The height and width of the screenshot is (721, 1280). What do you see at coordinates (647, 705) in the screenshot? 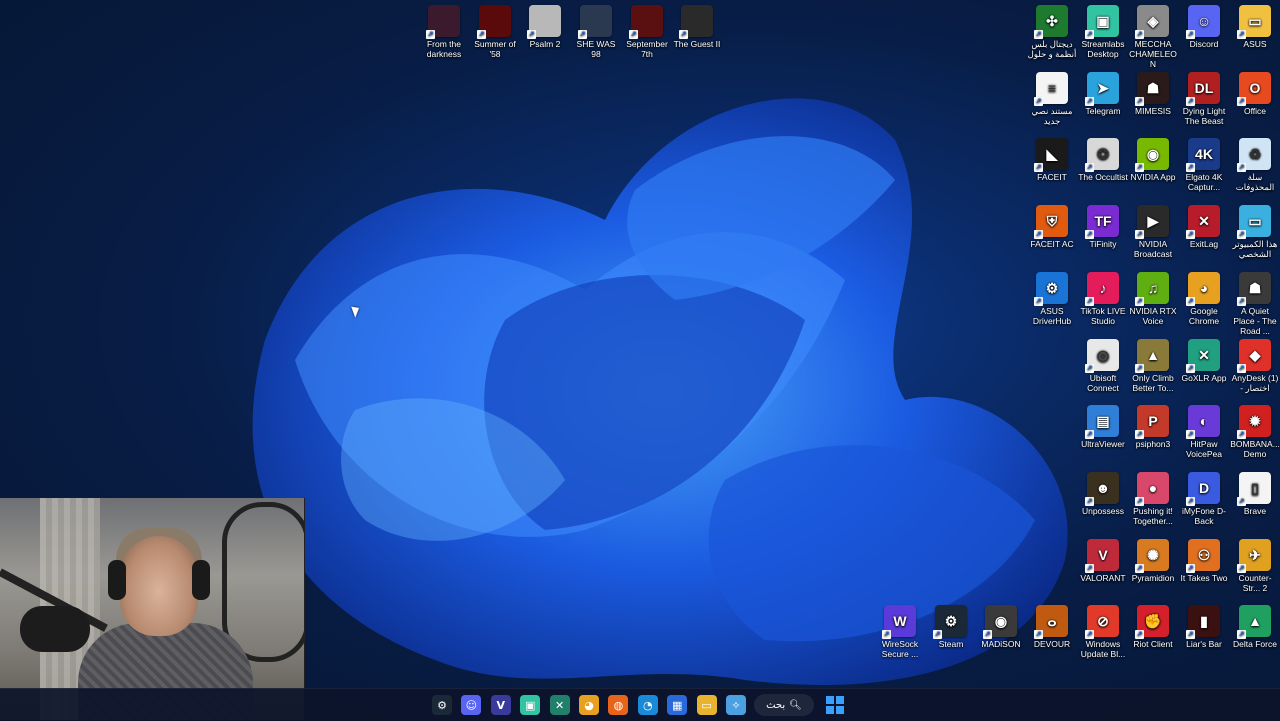
I see `edge-taskbar-icon: ◔` at bounding box center [647, 705].